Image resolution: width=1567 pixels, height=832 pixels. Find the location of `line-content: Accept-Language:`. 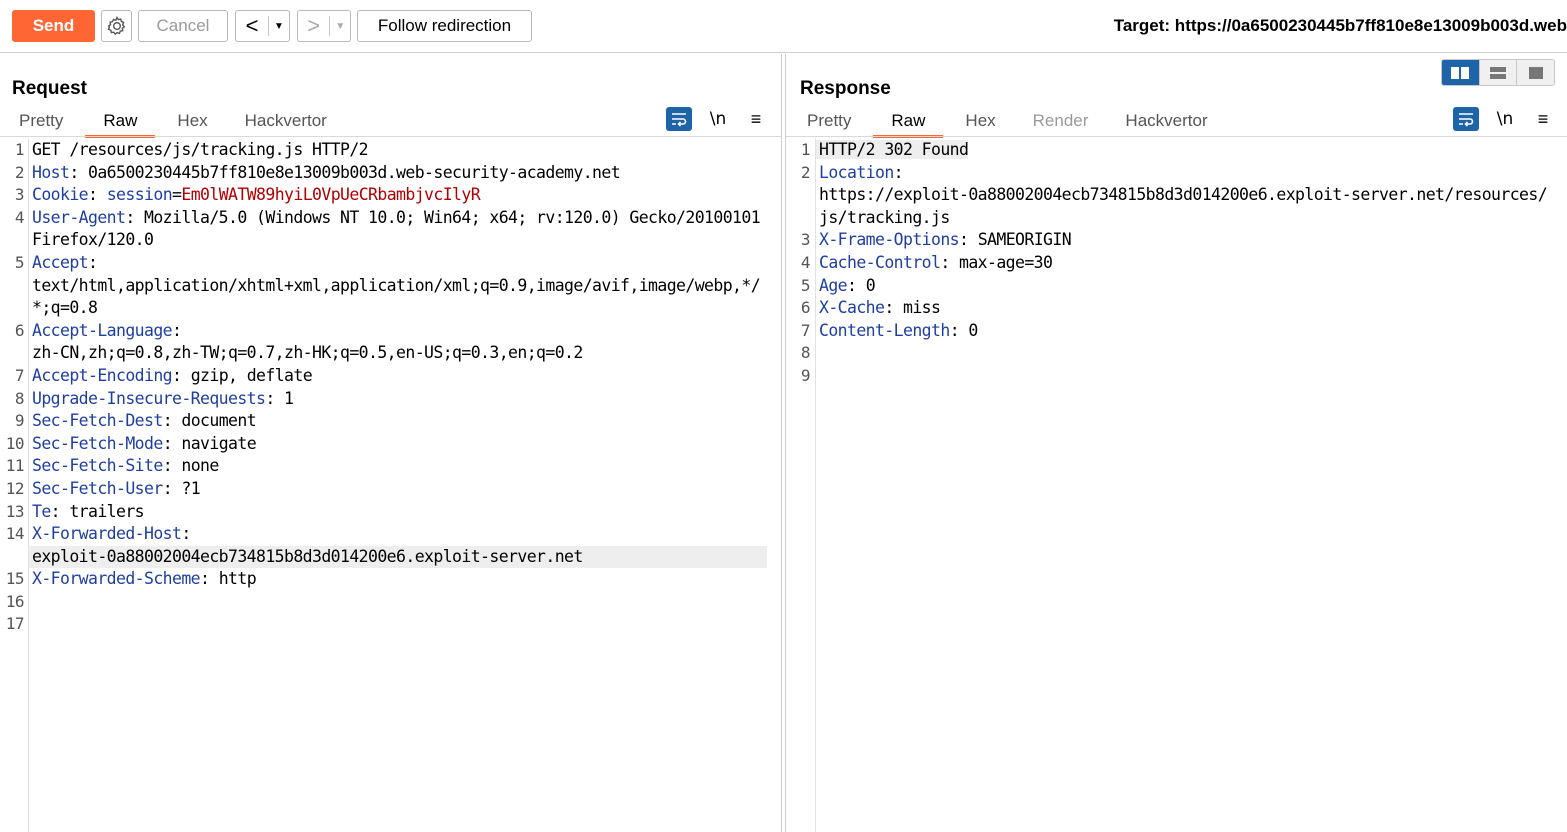

line-content: Accept-Language: is located at coordinates (107, 330).